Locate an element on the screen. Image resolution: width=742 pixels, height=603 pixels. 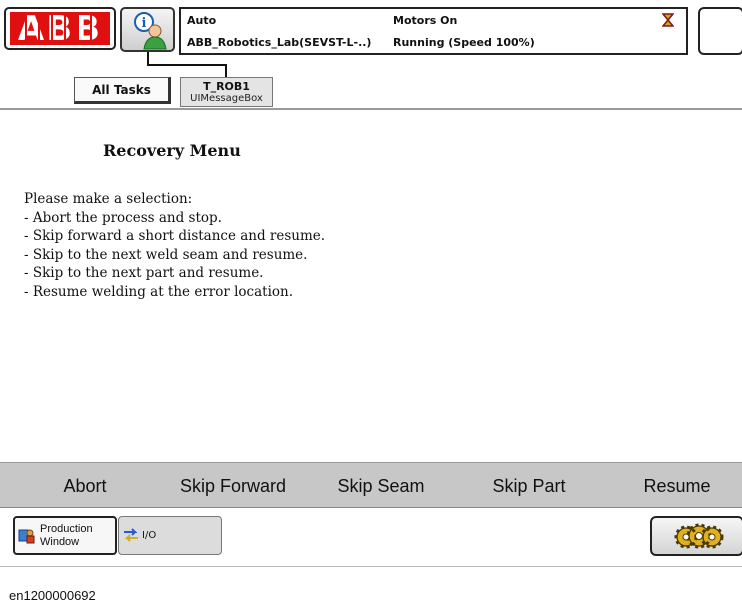
production-window-label-2: Window is located at coordinates (60, 542).